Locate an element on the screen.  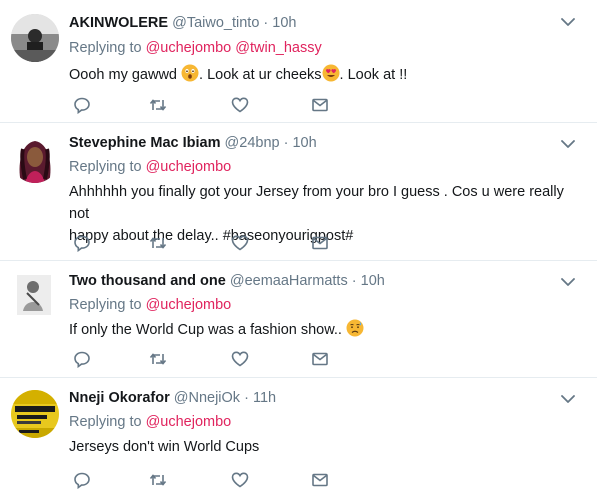
tweet-text-segment: . Look at ur cheeks is located at coordinates (260, 75).